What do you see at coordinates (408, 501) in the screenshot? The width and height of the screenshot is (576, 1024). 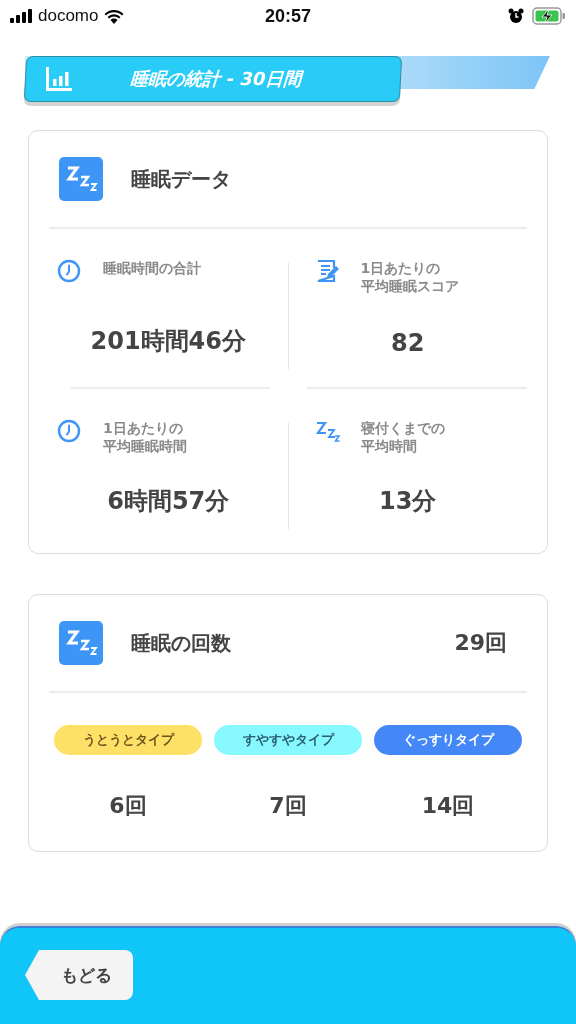 I see `stat-value: 13分` at bounding box center [408, 501].